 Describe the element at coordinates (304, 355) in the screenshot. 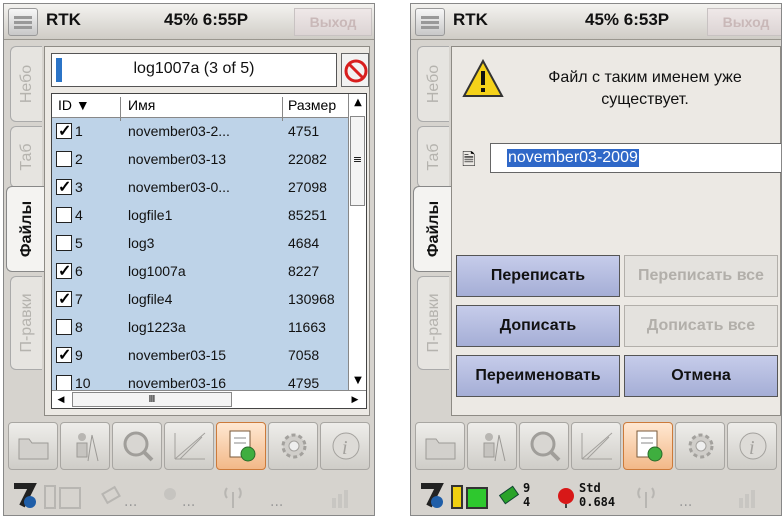

I see `row-size: 7058` at that location.